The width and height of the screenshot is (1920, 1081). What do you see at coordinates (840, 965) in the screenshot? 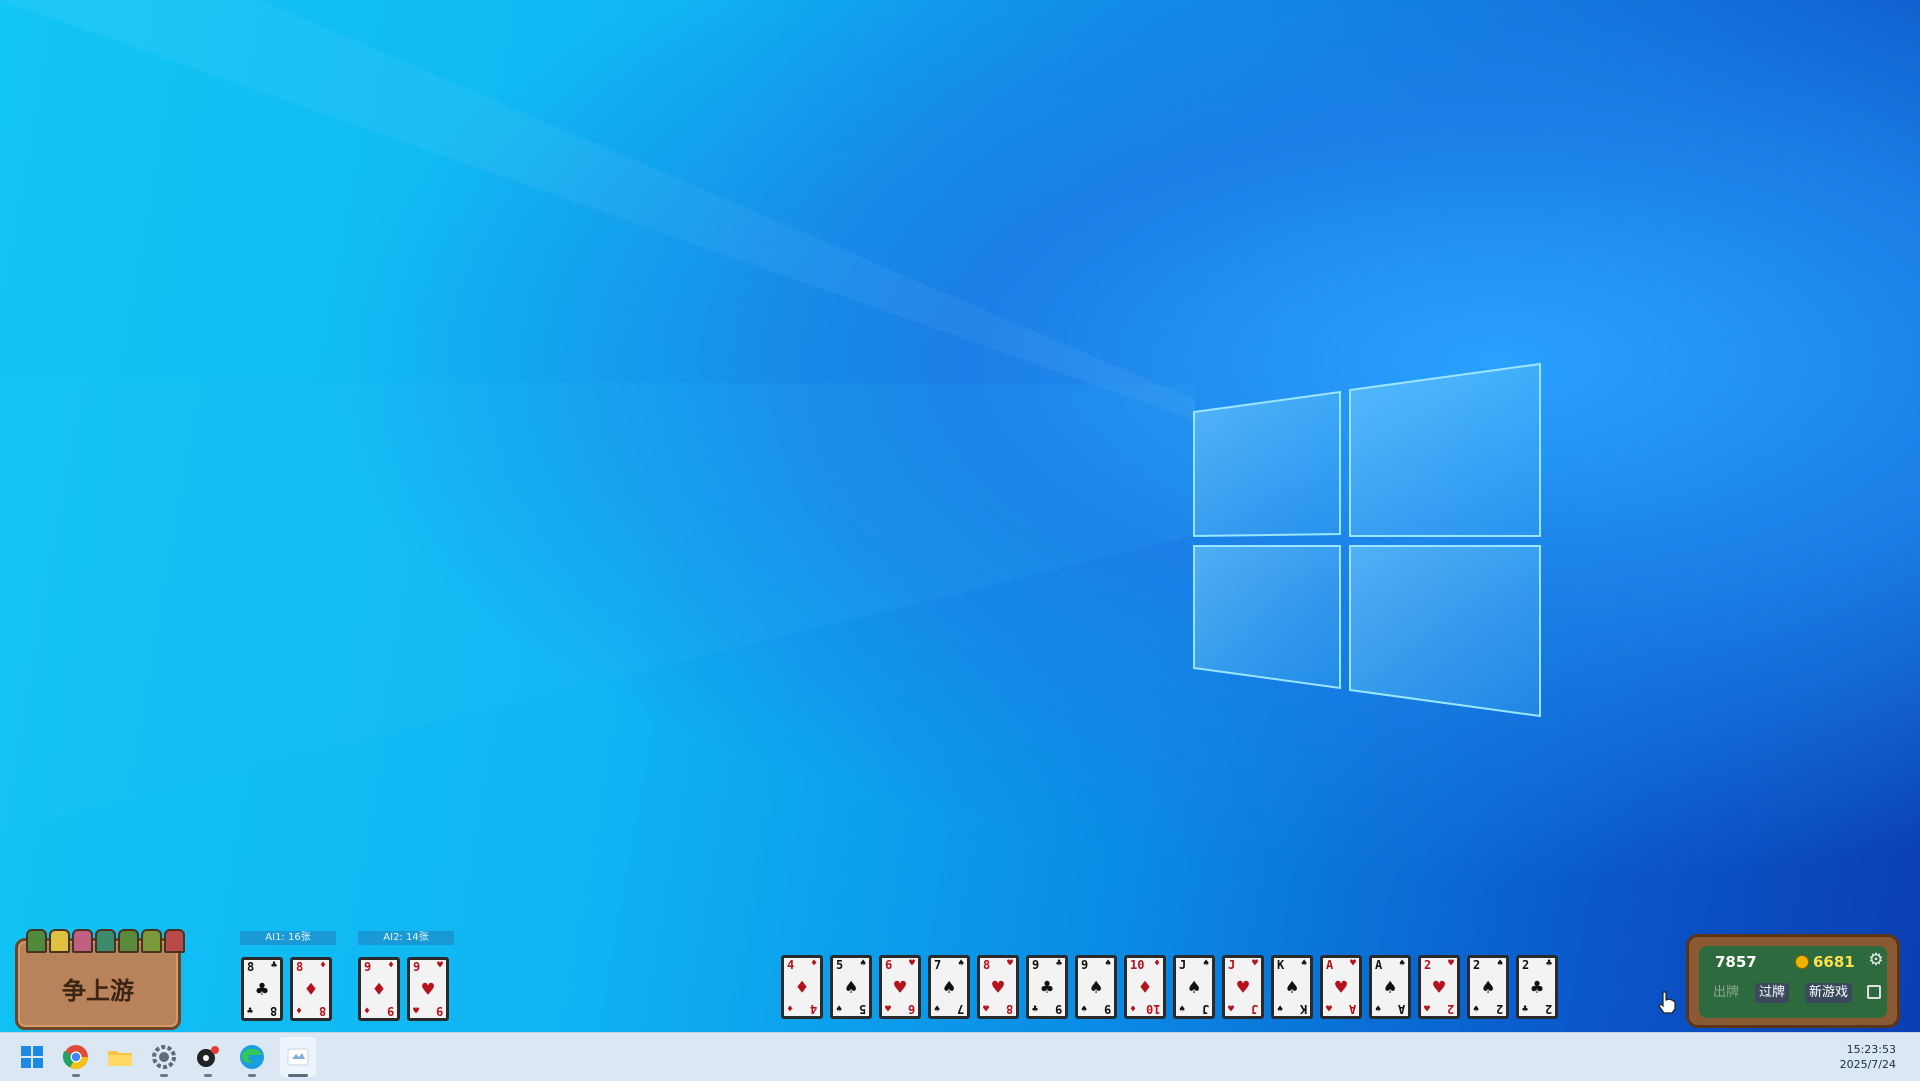
I see `card-rank: 5` at bounding box center [840, 965].